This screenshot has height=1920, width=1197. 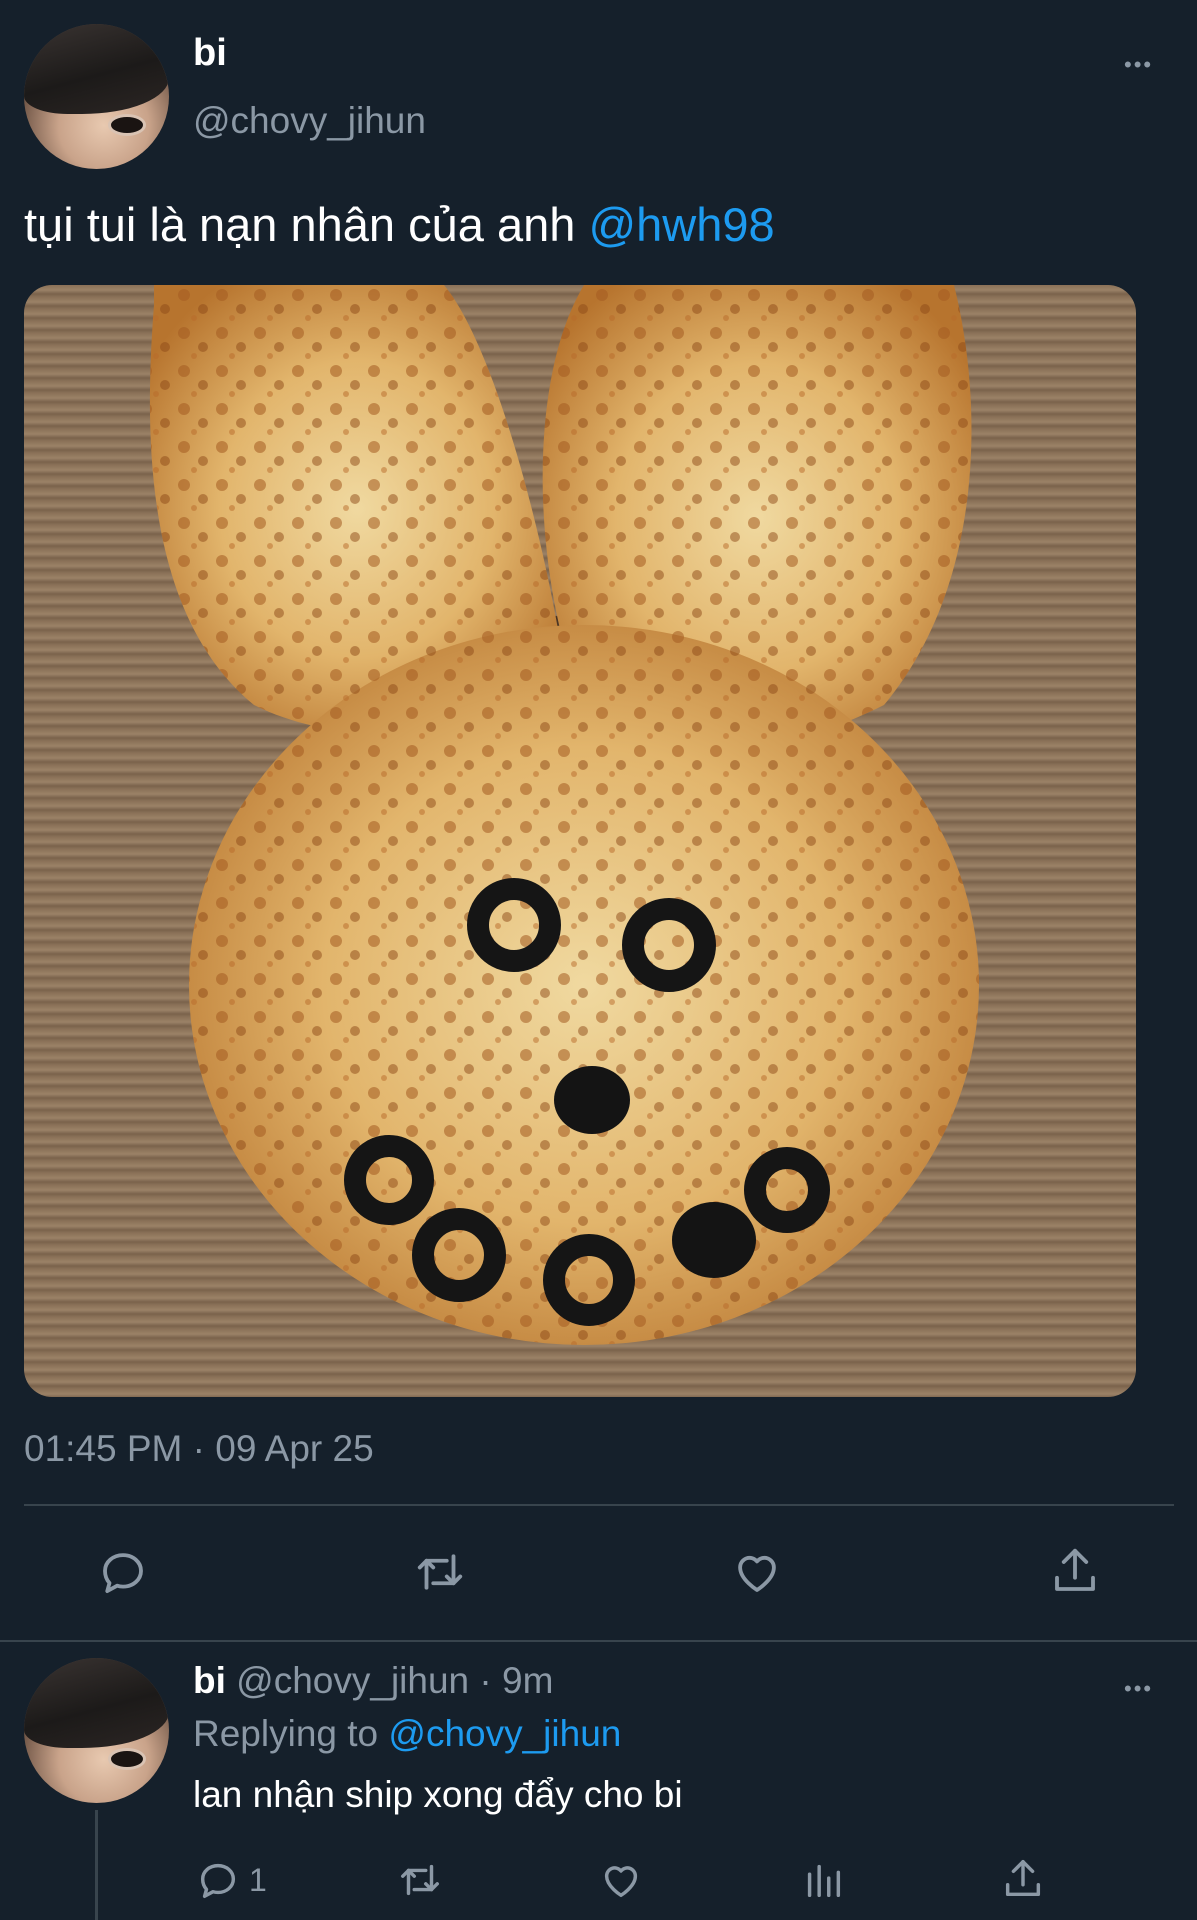 I want to click on reply-reply-button: 1, so click(x=231, y=1880).